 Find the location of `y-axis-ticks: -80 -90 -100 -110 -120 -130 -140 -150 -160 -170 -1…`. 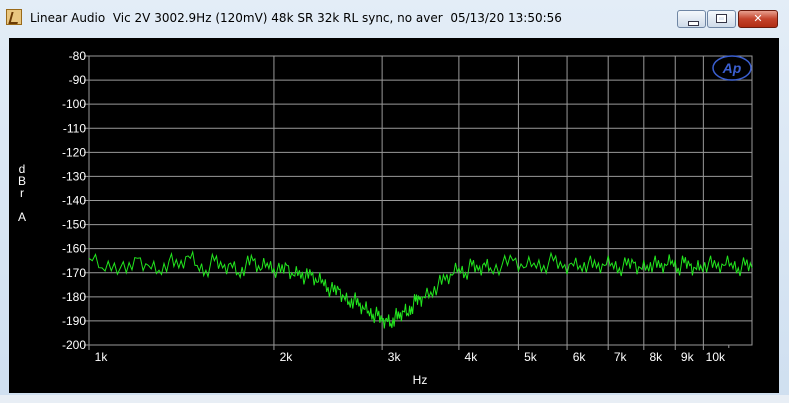

y-axis-ticks: -80 -90 -100 -110 -120 -130 -140 -150 -160 -170 -1… is located at coordinates (74, 200).